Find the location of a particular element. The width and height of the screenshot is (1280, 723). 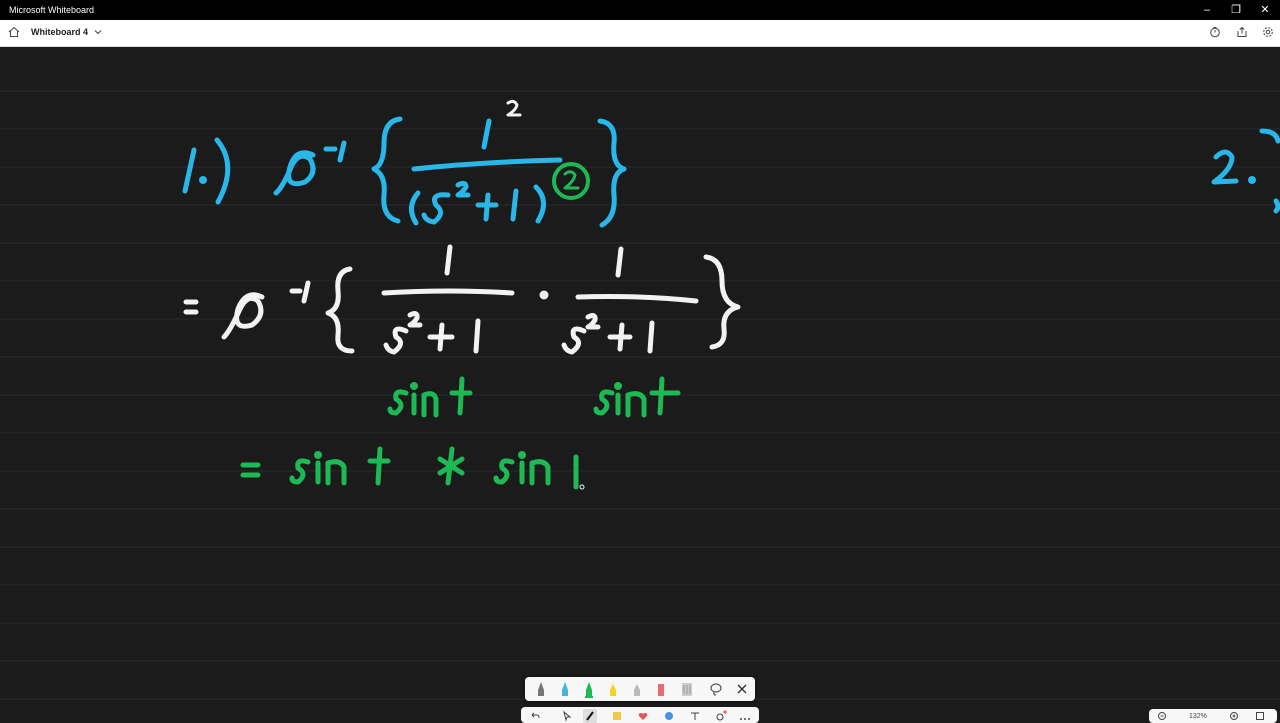

close-icon: ✕ is located at coordinates (1265, 10).